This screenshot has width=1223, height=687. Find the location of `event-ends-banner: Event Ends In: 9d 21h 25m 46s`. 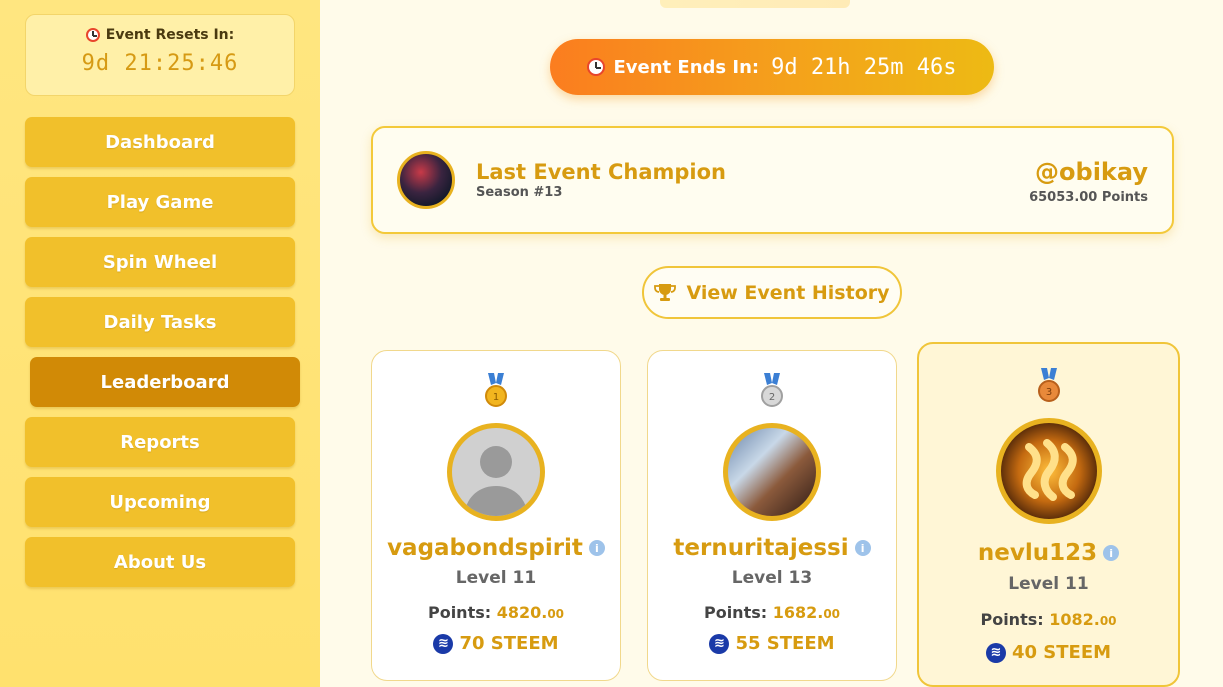

event-ends-banner: Event Ends In: 9d 21h 25m 46s is located at coordinates (772, 67).